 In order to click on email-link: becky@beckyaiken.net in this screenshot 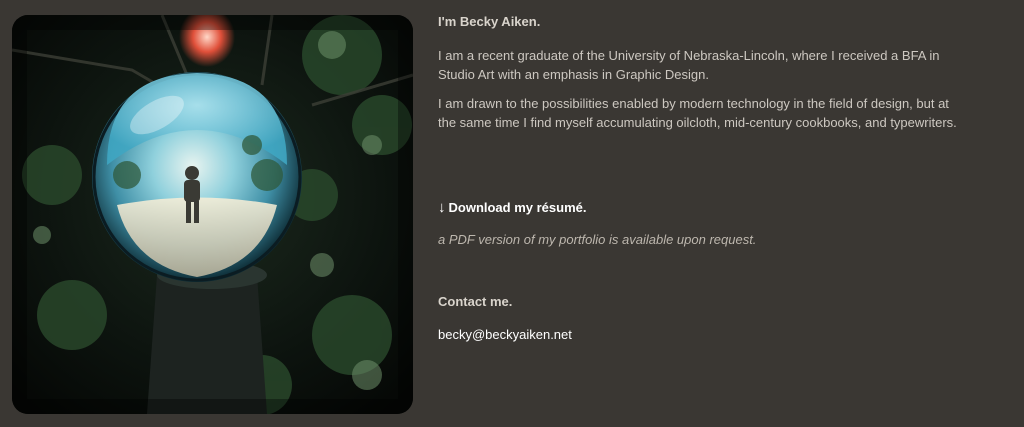, I will do `click(505, 334)`.